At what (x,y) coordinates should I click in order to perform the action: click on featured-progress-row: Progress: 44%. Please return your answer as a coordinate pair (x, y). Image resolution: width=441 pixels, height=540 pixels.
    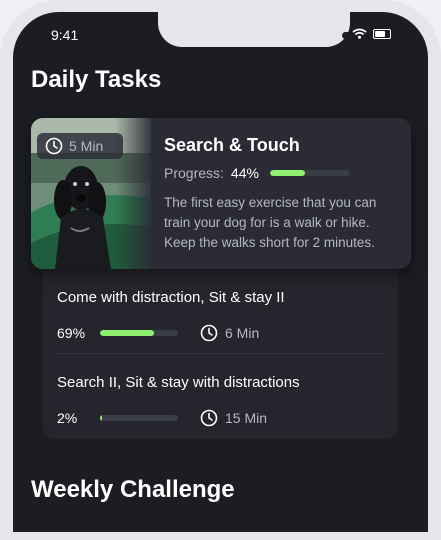
    Looking at the image, I should click on (257, 173).